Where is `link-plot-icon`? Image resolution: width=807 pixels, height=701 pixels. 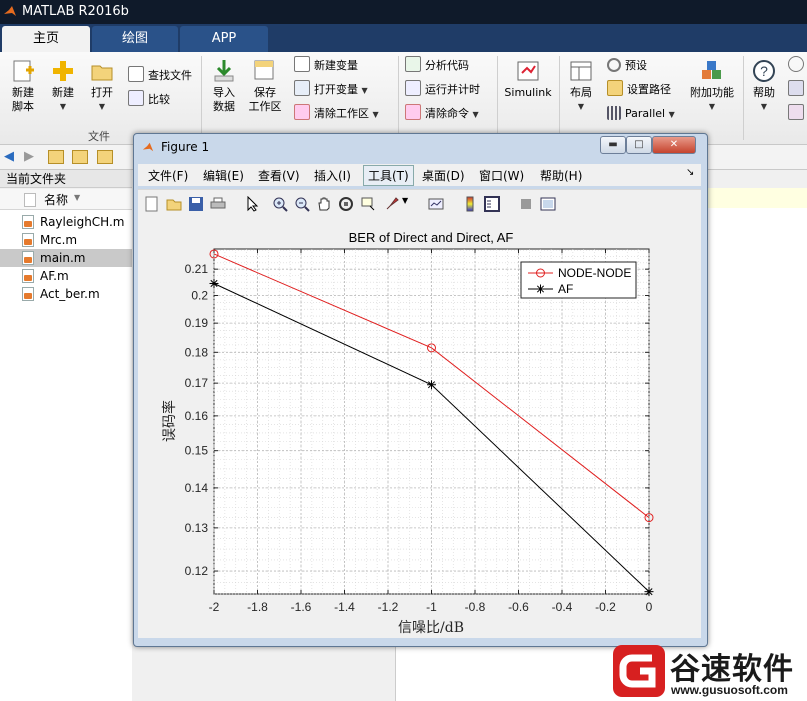
link-plot-icon is located at coordinates (436, 204).